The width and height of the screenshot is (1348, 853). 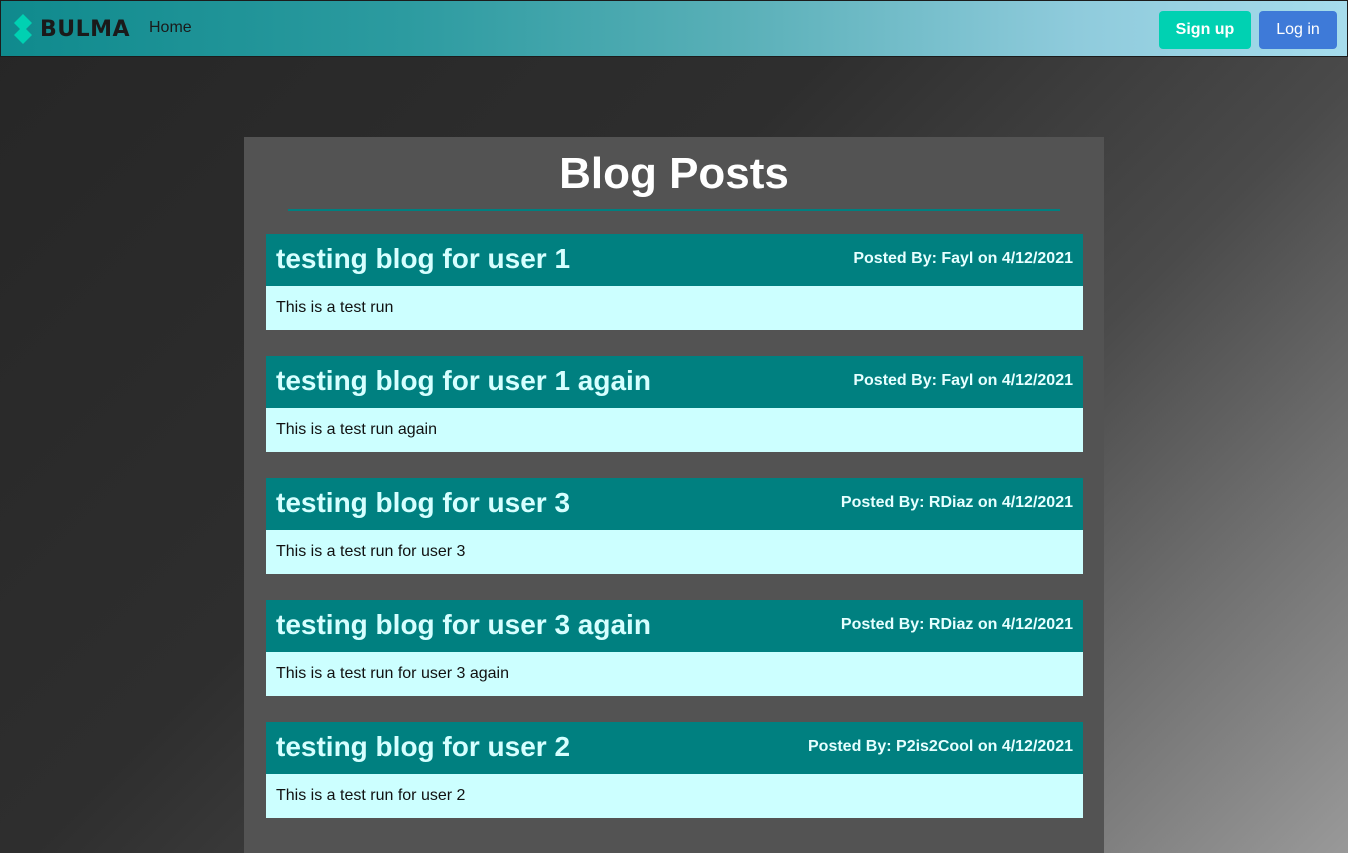 What do you see at coordinates (423, 746) in the screenshot?
I see `post-title: testing blog for user 2` at bounding box center [423, 746].